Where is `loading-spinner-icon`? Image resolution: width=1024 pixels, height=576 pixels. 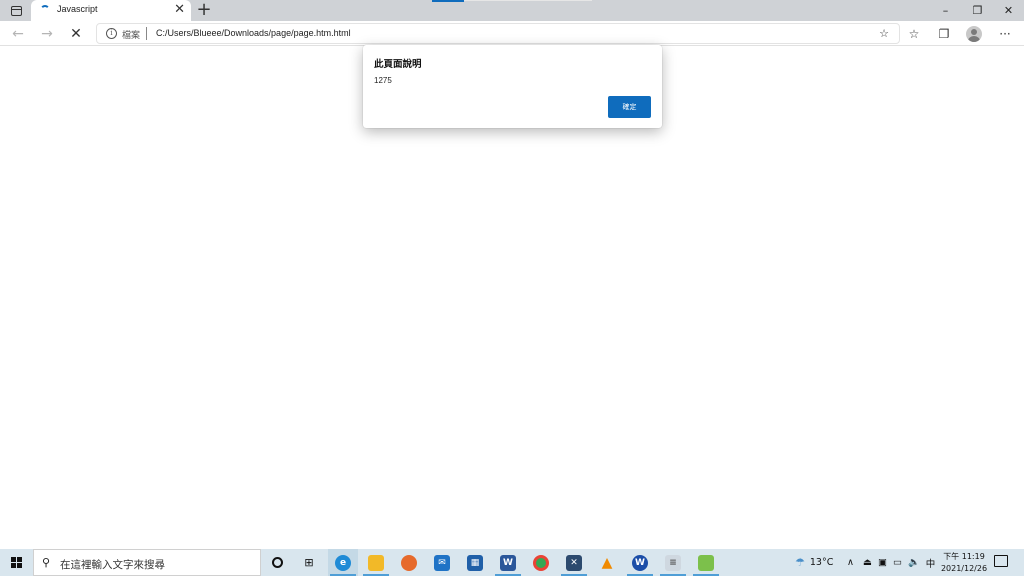
loading-spinner-icon is located at coordinates (45, 10).